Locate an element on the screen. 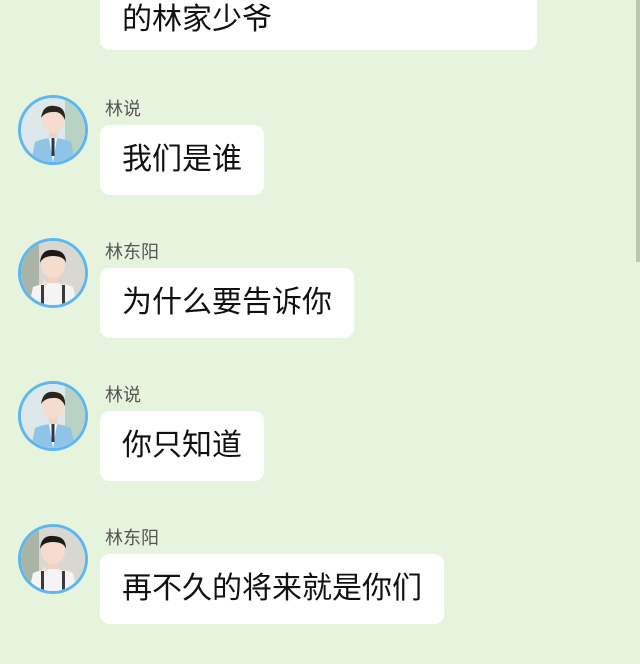 The image size is (640, 664). message-bubble: 为什么要告诉你 is located at coordinates (227, 303).